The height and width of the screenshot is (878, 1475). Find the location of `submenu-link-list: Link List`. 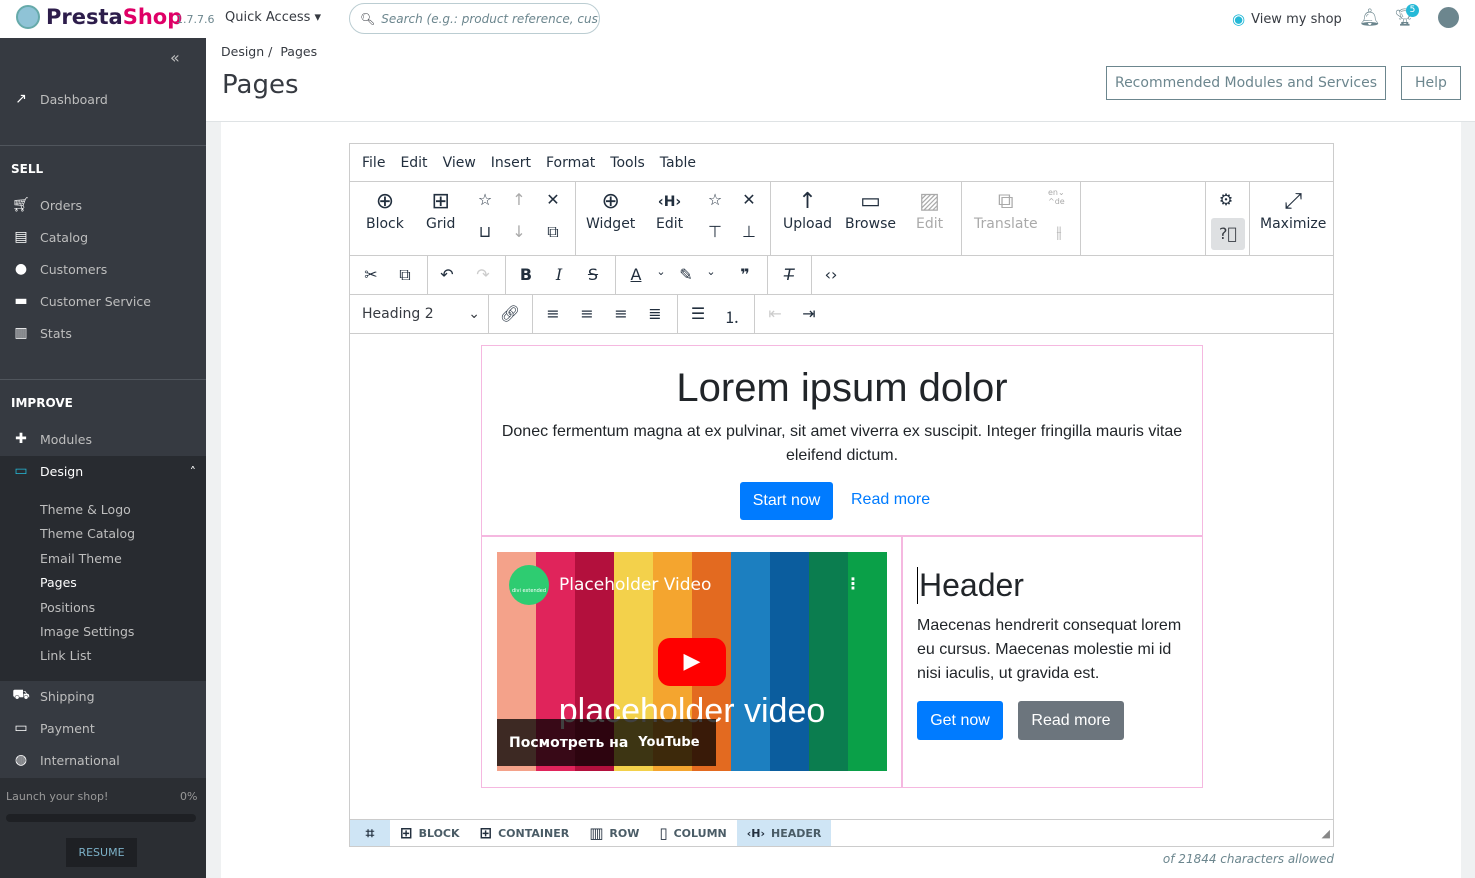

submenu-link-list: Link List is located at coordinates (65, 655).